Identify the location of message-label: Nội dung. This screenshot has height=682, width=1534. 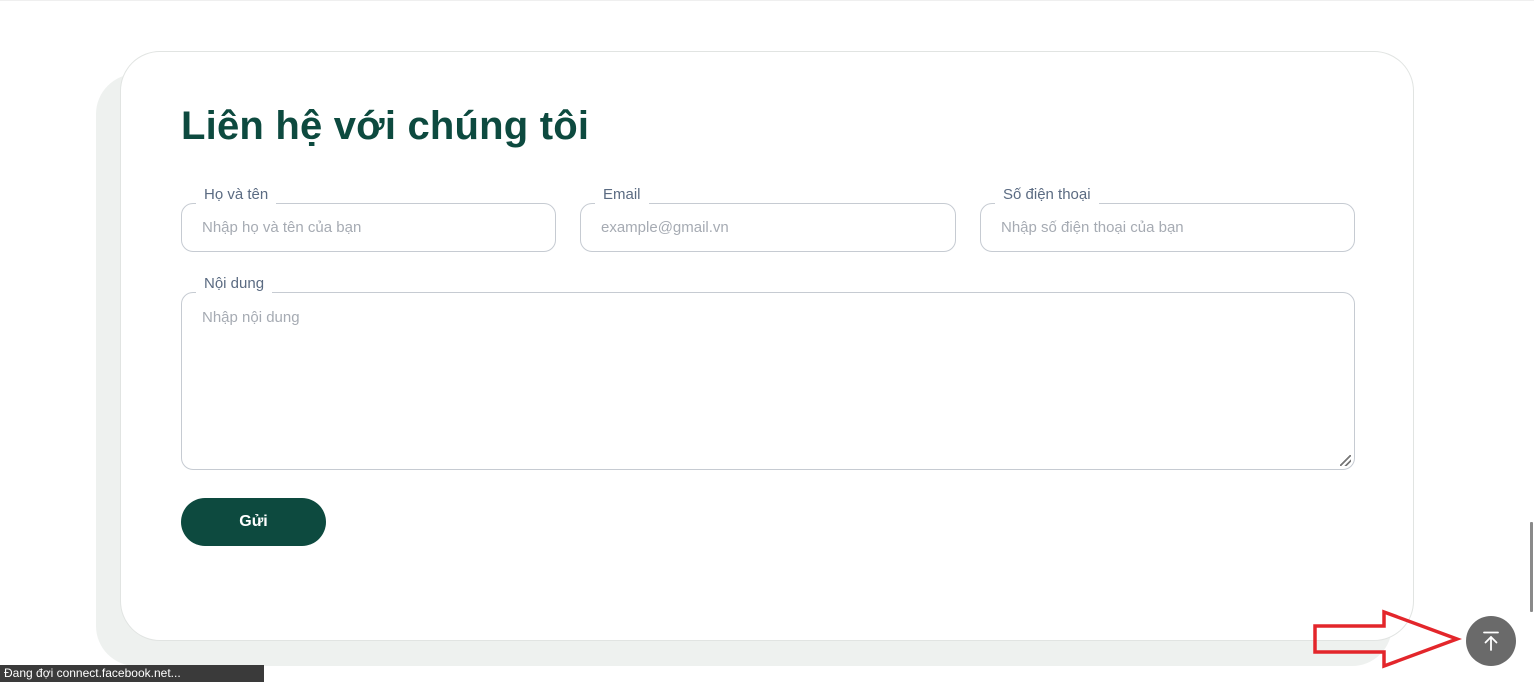
(234, 284).